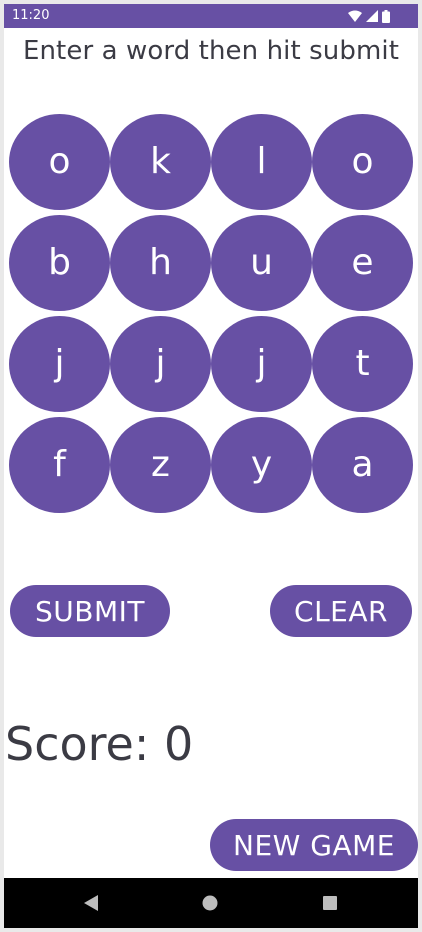 The image size is (422, 932). I want to click on letter-tile: y, so click(261, 465).